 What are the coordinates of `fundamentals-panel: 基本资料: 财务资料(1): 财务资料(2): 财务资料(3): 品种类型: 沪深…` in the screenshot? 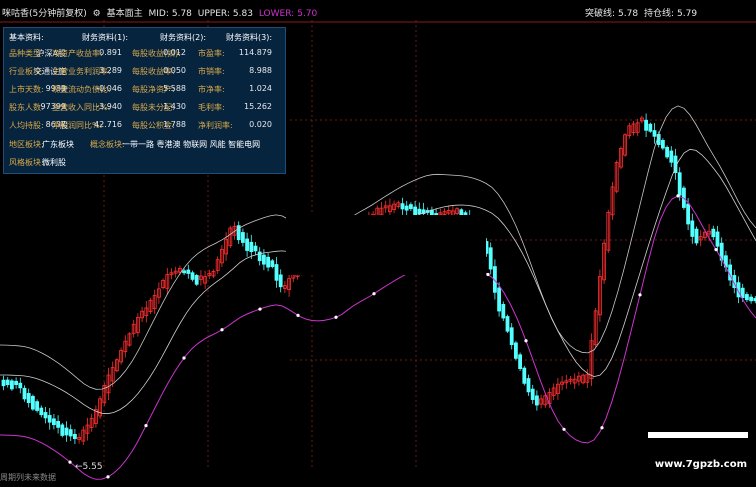 It's located at (144, 100).